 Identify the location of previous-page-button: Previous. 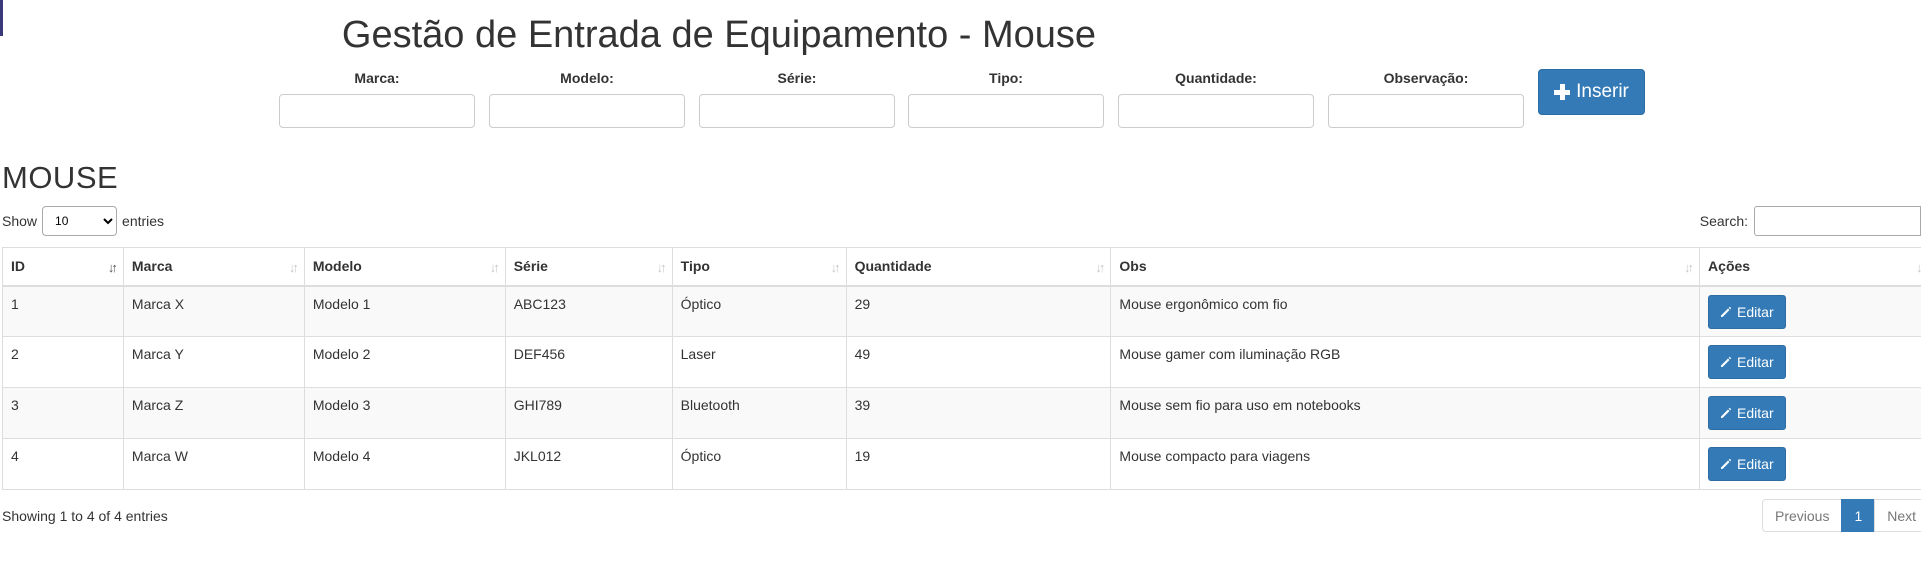
(1802, 515).